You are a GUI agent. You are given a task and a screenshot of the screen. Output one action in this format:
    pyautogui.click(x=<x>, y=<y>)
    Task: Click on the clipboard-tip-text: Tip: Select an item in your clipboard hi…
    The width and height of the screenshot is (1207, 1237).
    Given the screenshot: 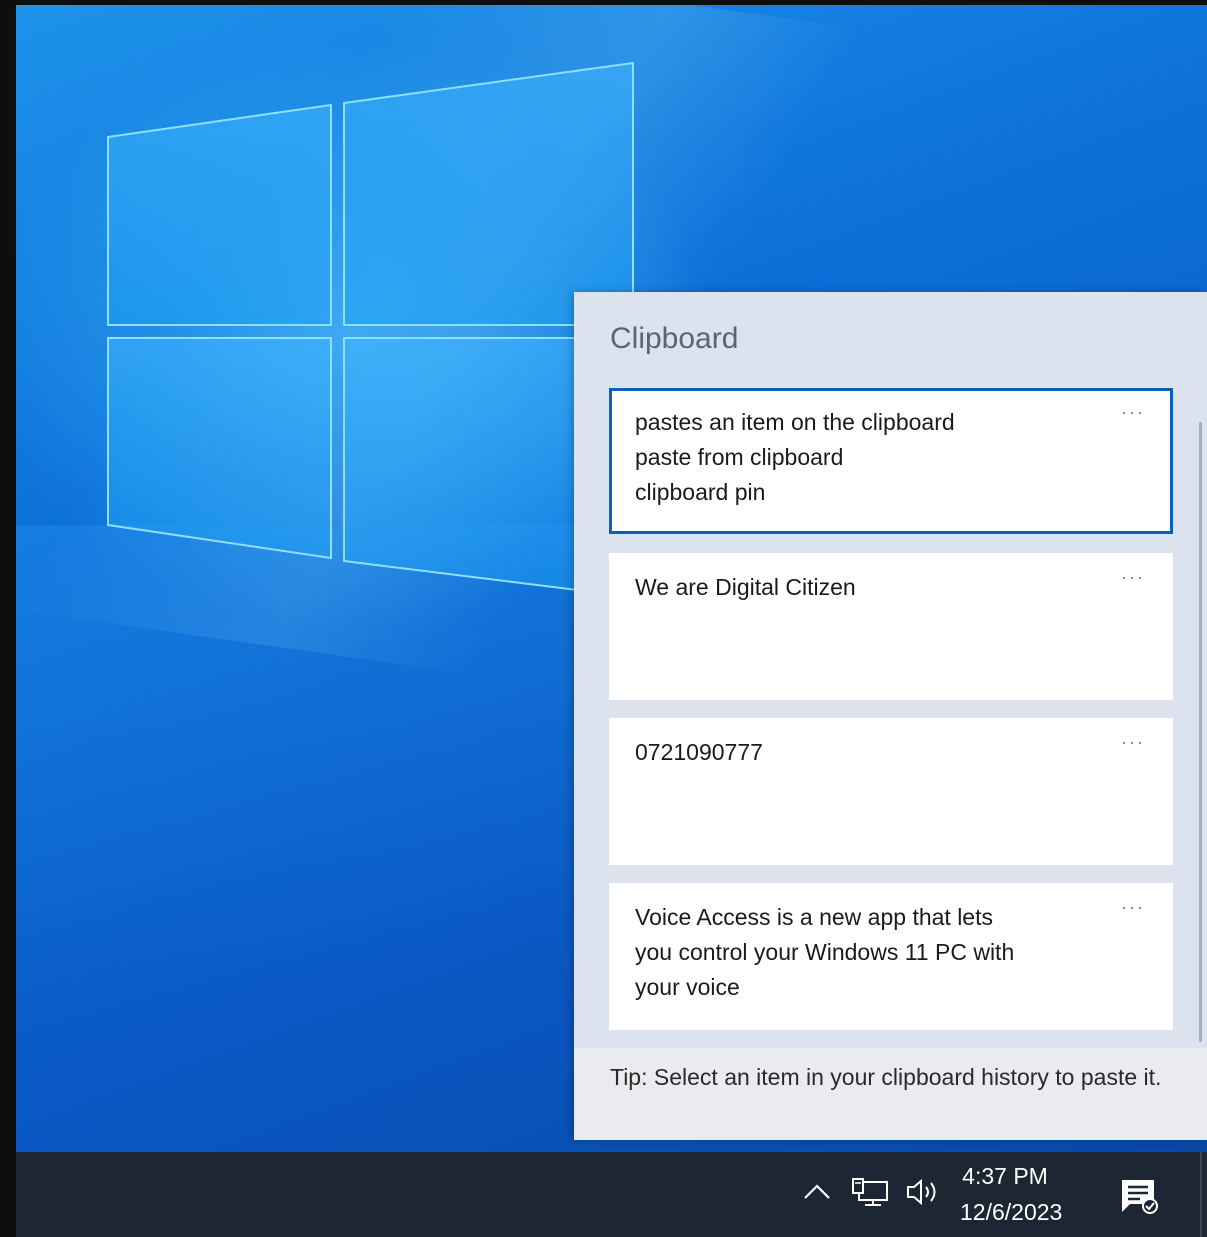 What is the action you would take?
    pyautogui.click(x=886, y=1077)
    